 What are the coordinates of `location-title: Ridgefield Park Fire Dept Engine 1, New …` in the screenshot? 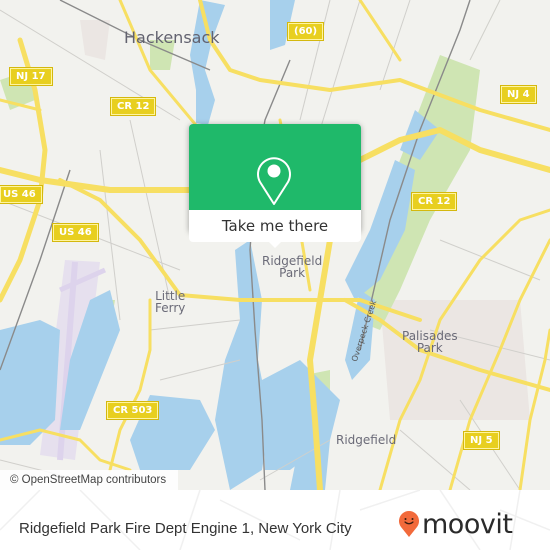 It's located at (185, 528).